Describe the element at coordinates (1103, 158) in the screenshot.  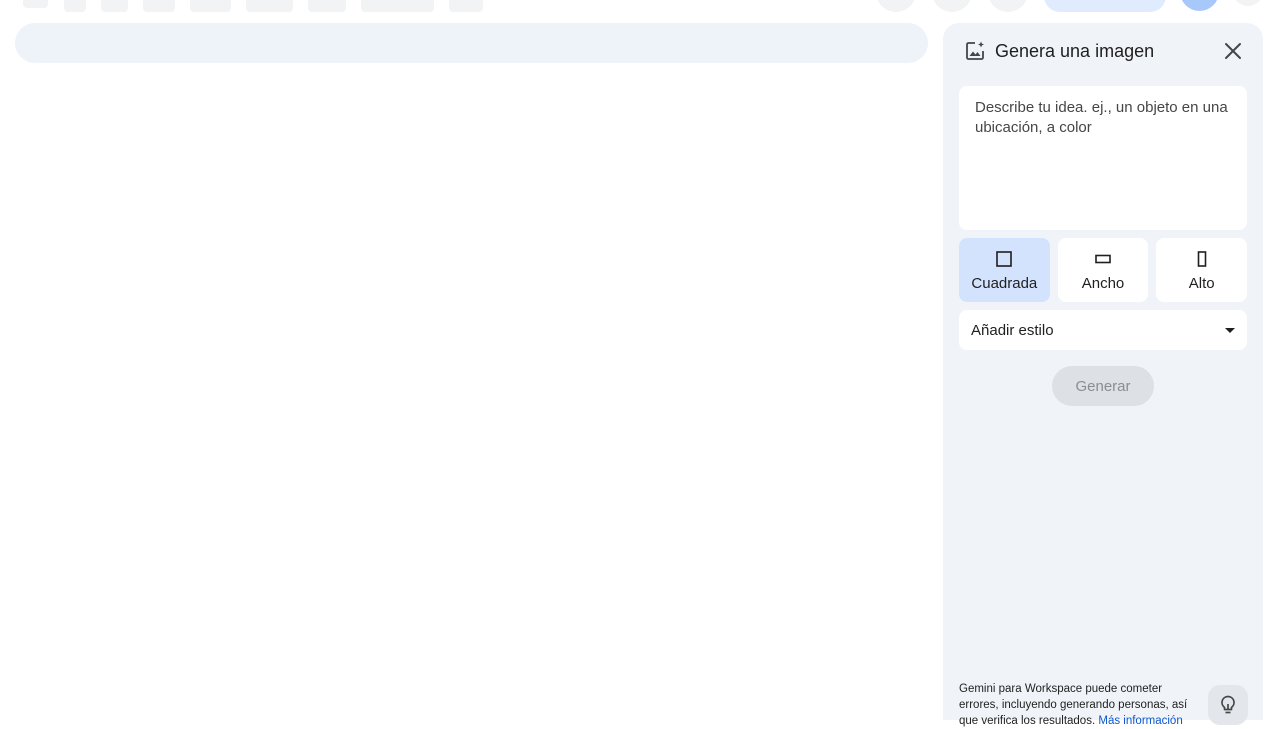
I see `prompt-input` at that location.